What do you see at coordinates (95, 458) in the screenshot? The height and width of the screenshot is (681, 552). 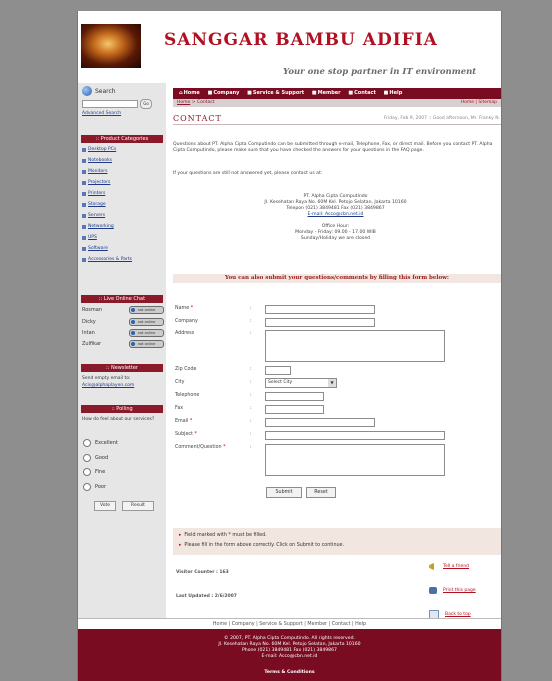 I see `poll-option: Good` at bounding box center [95, 458].